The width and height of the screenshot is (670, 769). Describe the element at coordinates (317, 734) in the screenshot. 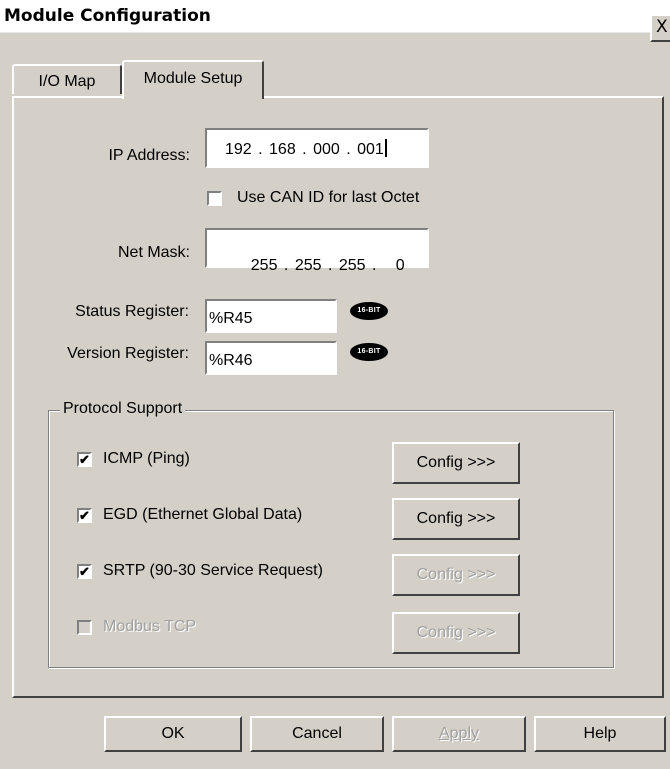

I see `cancel-button: Cancel` at that location.